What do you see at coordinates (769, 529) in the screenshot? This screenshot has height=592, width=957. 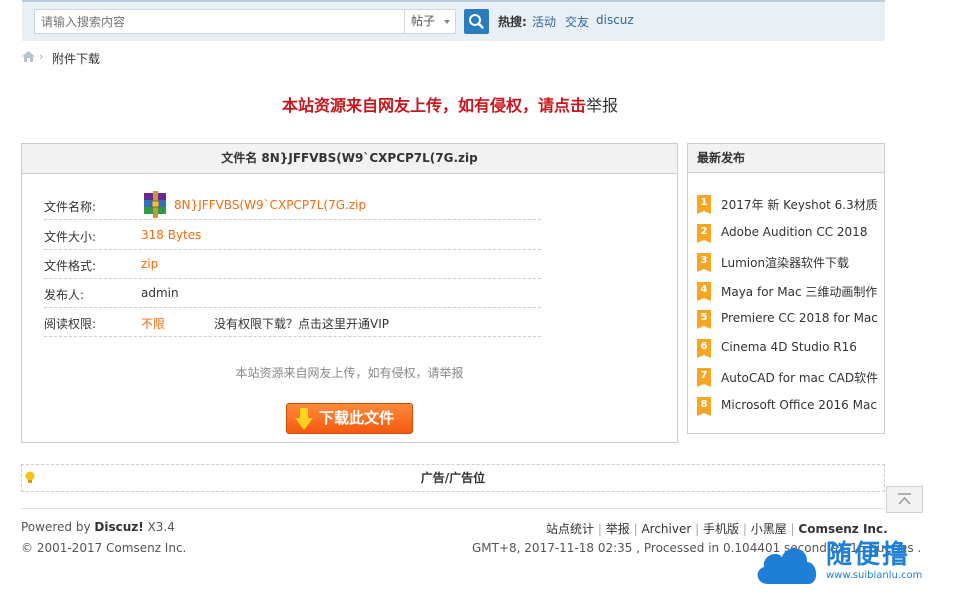 I see `footer-link-blacklist: 小黑屋` at bounding box center [769, 529].